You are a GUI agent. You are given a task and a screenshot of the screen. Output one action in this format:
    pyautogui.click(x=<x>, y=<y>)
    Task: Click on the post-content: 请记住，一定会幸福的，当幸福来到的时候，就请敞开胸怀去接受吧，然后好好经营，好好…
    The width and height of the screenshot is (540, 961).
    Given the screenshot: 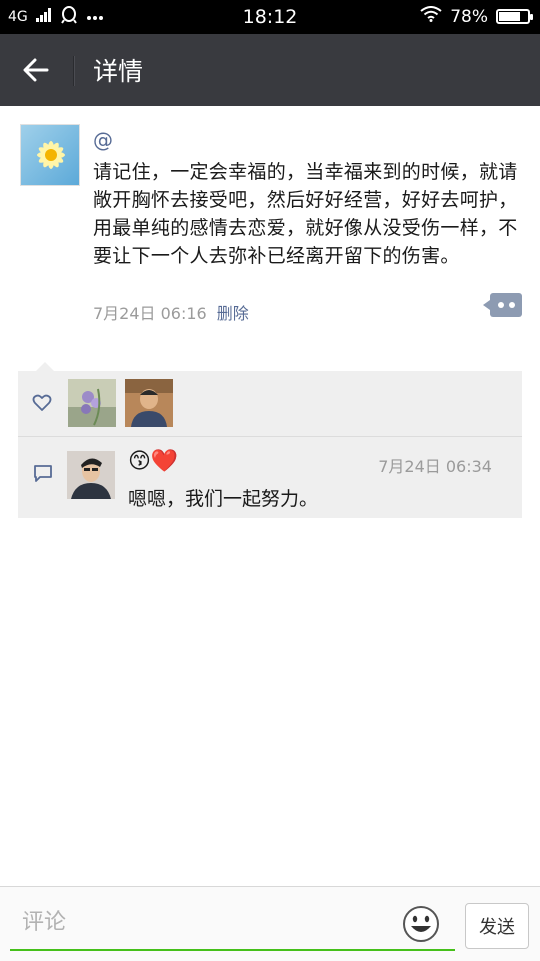 What is the action you would take?
    pyautogui.click(x=305, y=214)
    